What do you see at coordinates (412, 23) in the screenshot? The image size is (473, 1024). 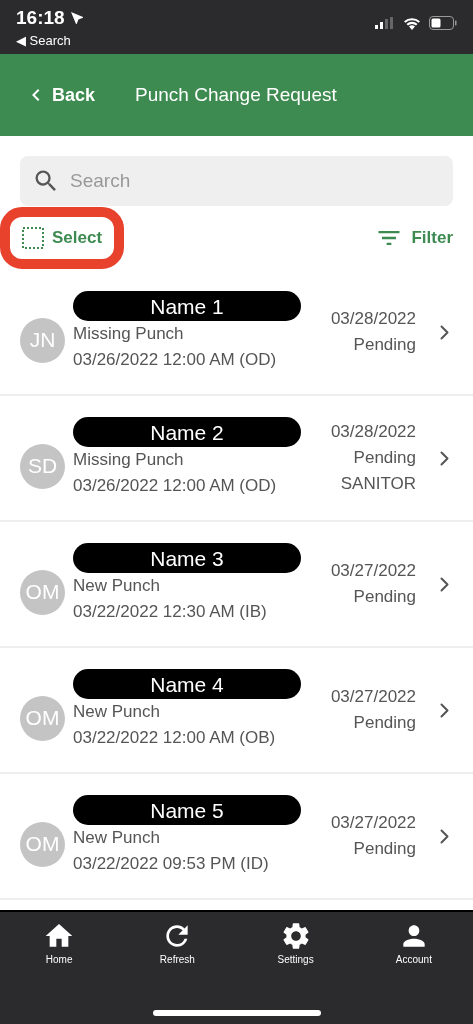 I see `wifi-icon` at bounding box center [412, 23].